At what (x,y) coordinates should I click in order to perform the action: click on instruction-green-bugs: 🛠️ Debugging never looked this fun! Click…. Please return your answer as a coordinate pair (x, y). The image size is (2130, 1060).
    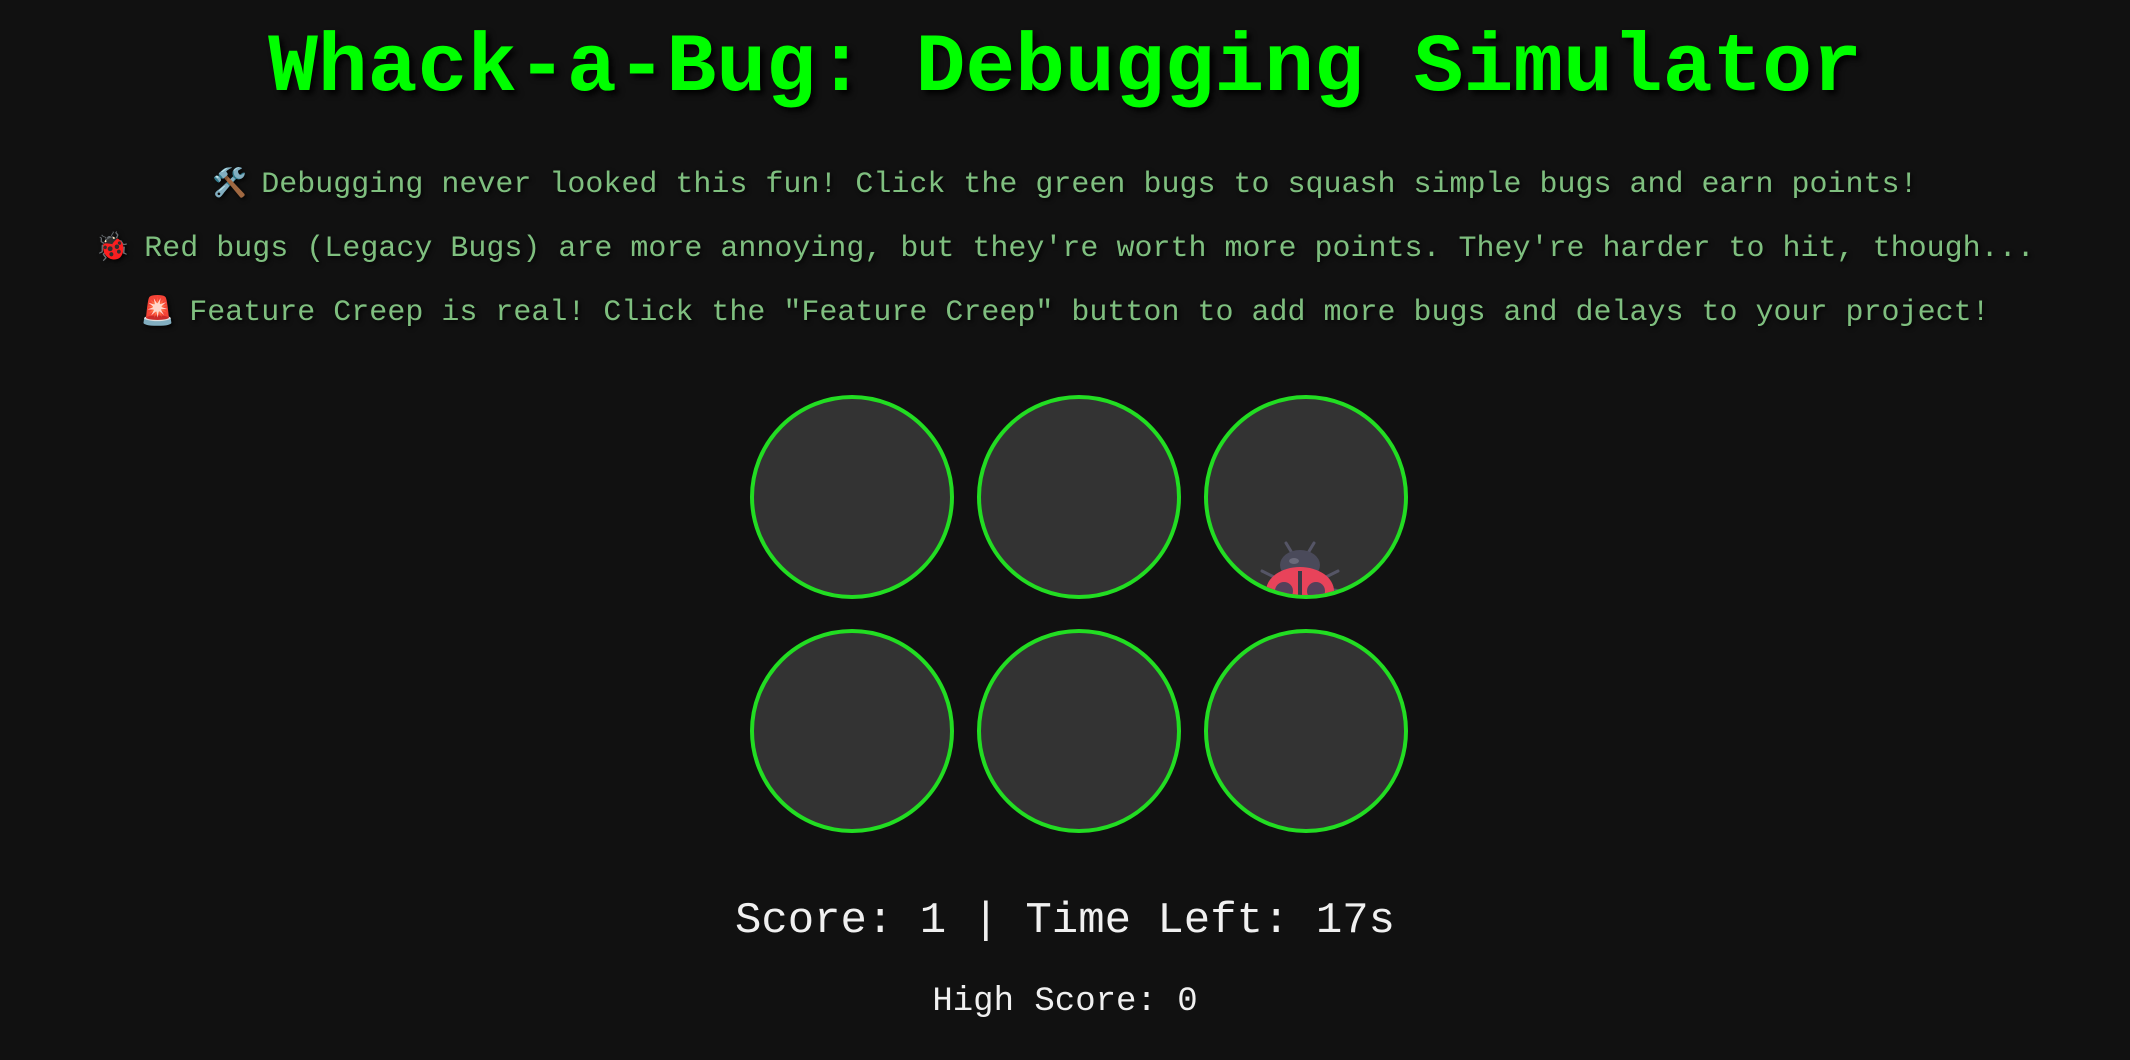
    Looking at the image, I should click on (1065, 184).